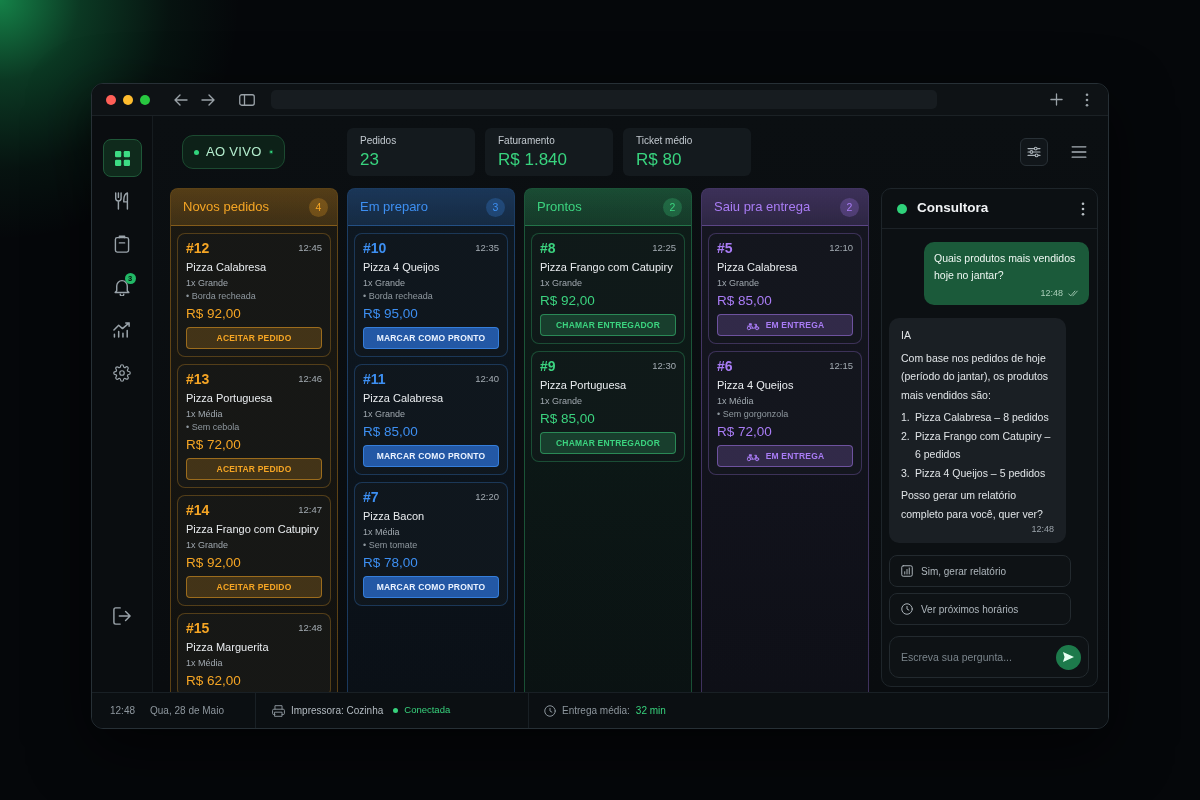 This screenshot has height=800, width=1200. Describe the element at coordinates (375, 248) in the screenshot. I see `order-number: #10` at that location.